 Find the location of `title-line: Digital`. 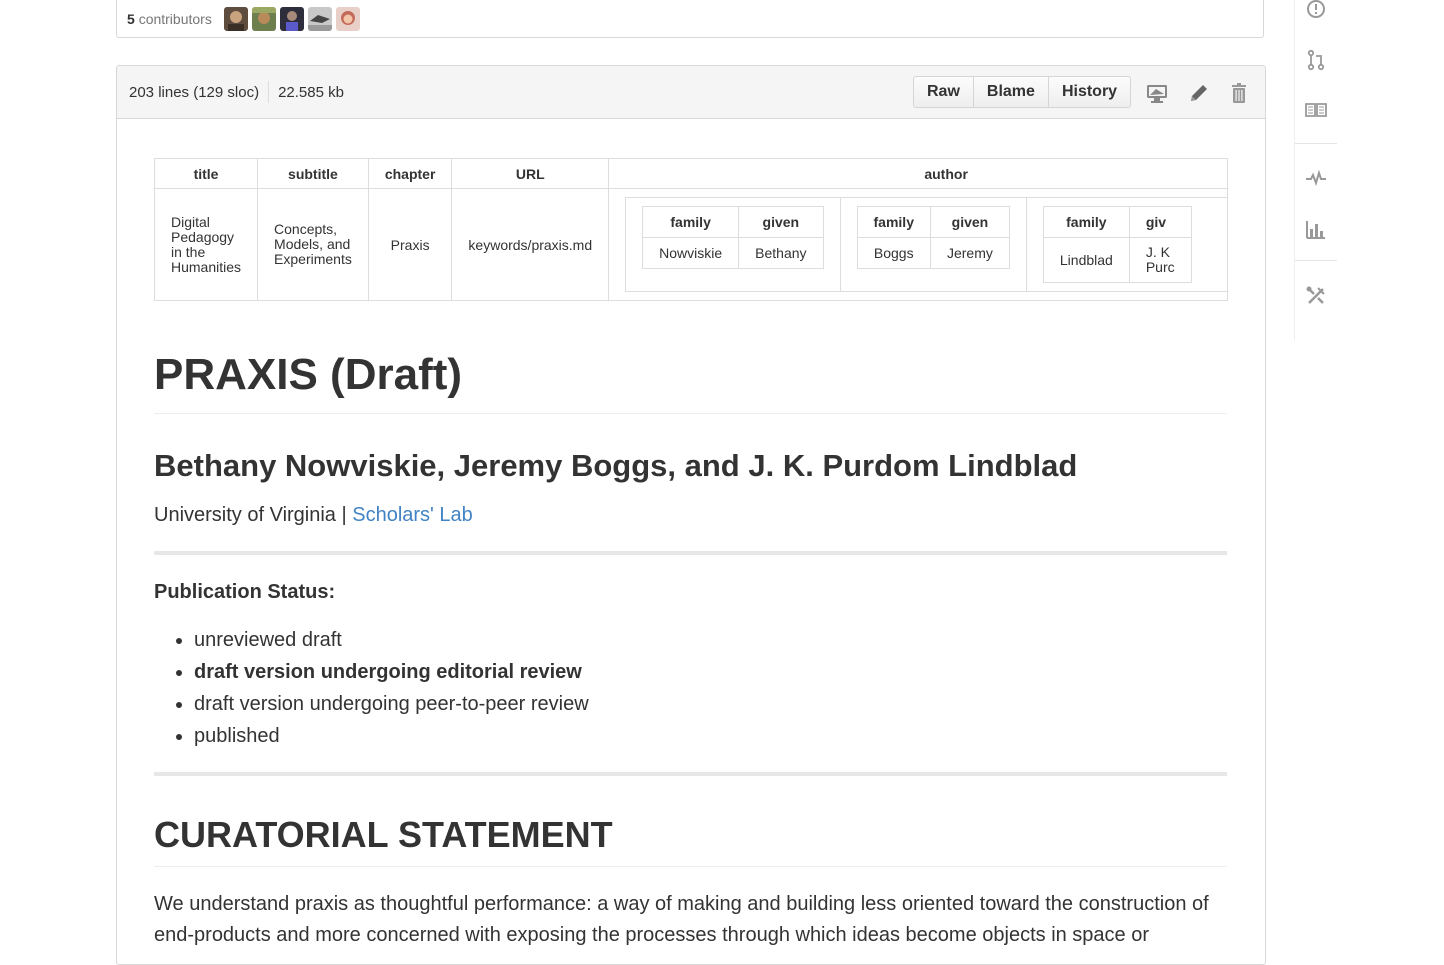

title-line: Digital is located at coordinates (190, 221).